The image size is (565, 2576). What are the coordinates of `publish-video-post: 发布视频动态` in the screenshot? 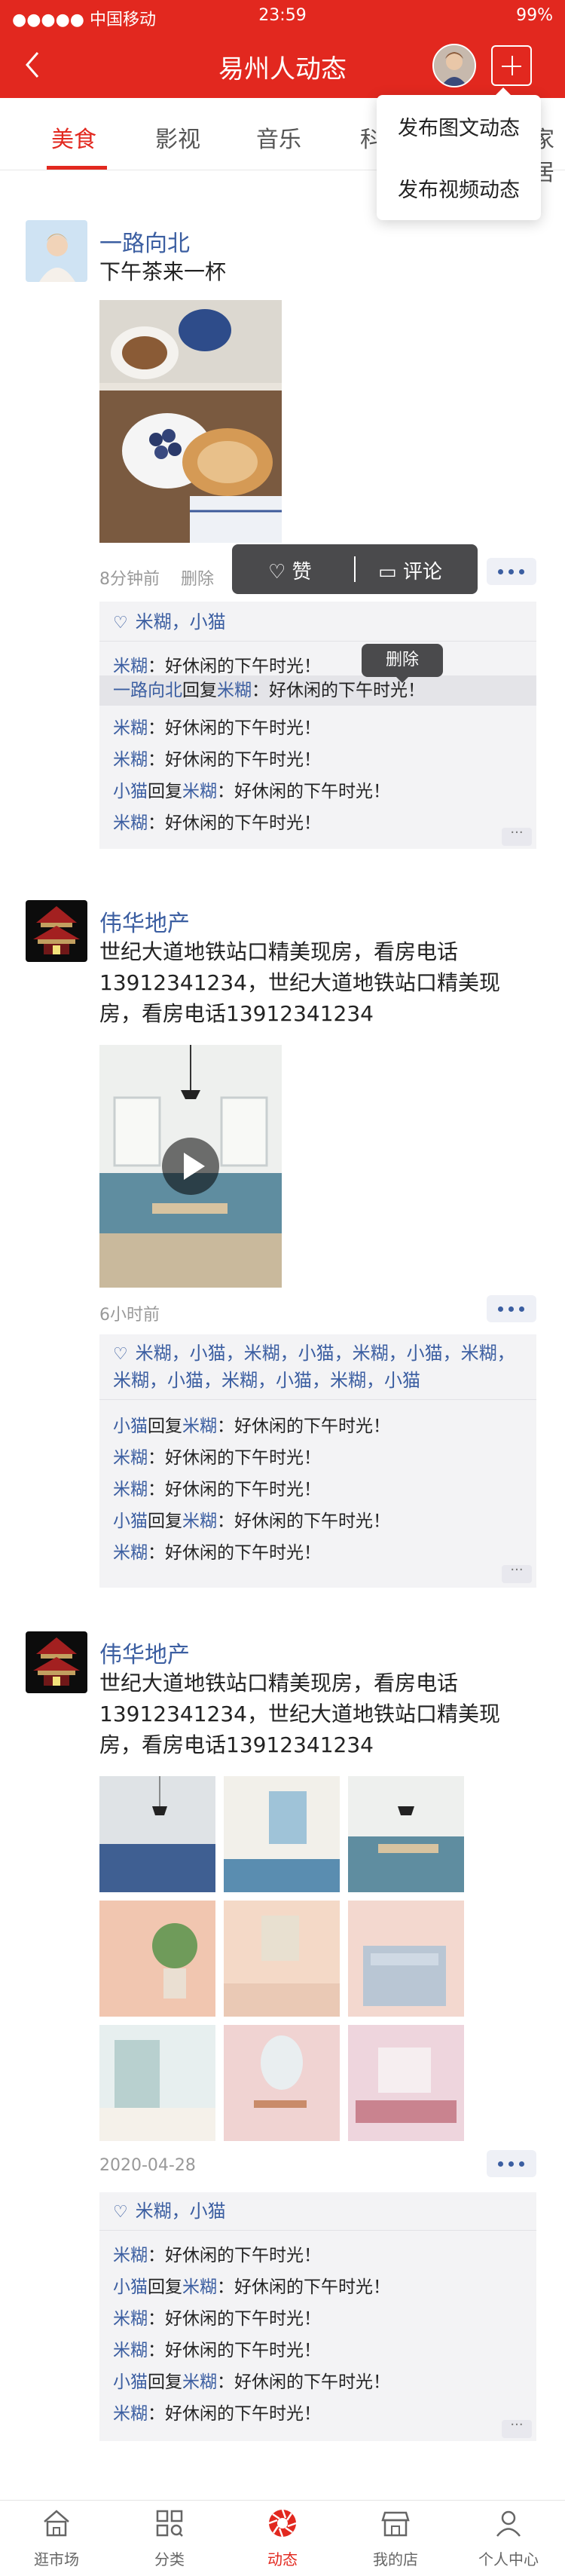 It's located at (459, 188).